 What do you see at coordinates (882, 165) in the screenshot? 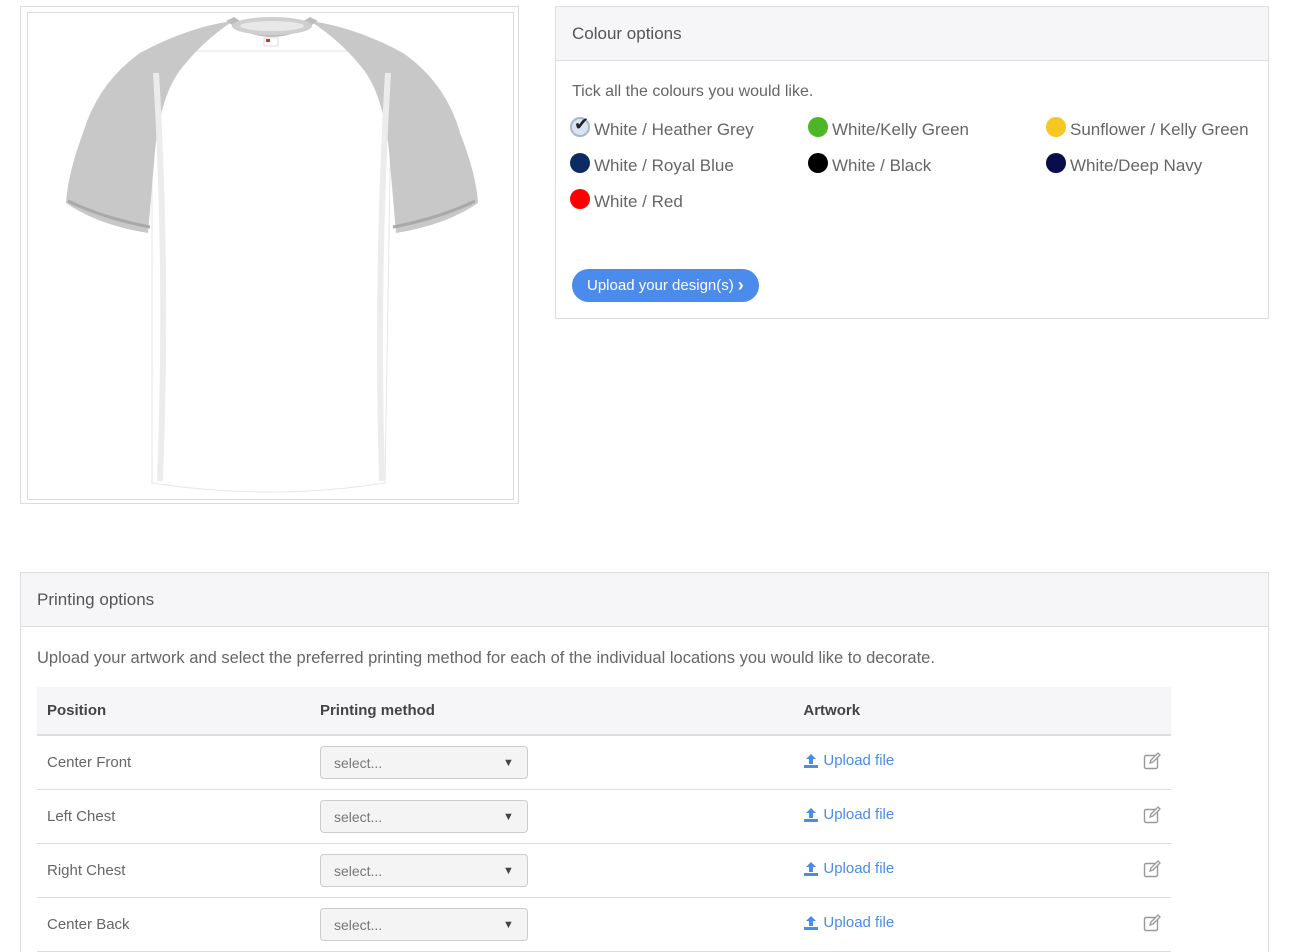
I see `swatch-label: White / Black` at bounding box center [882, 165].